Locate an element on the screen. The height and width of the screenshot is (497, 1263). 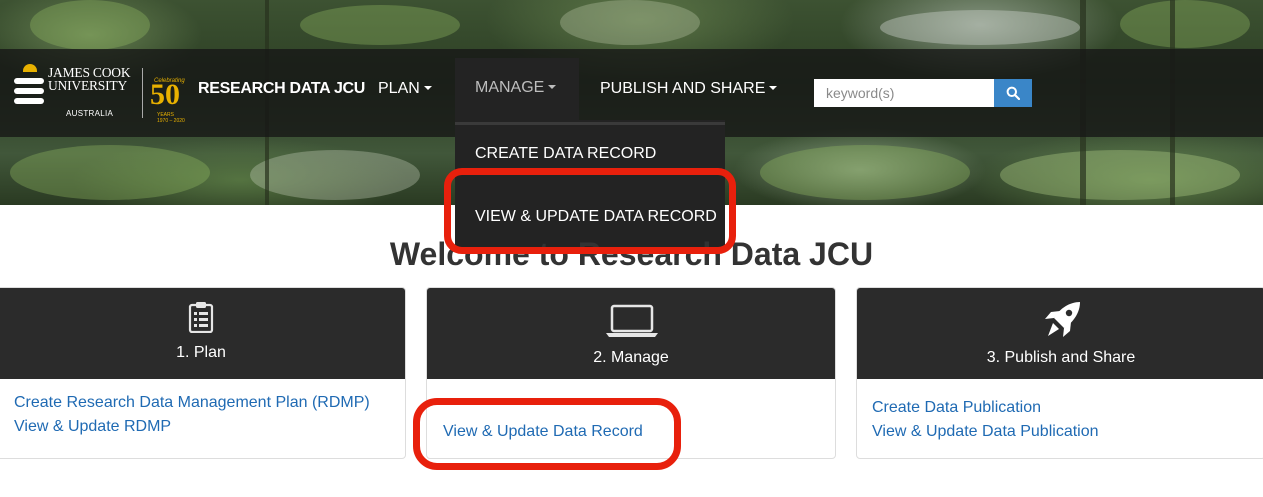
search-input is located at coordinates (904, 93).